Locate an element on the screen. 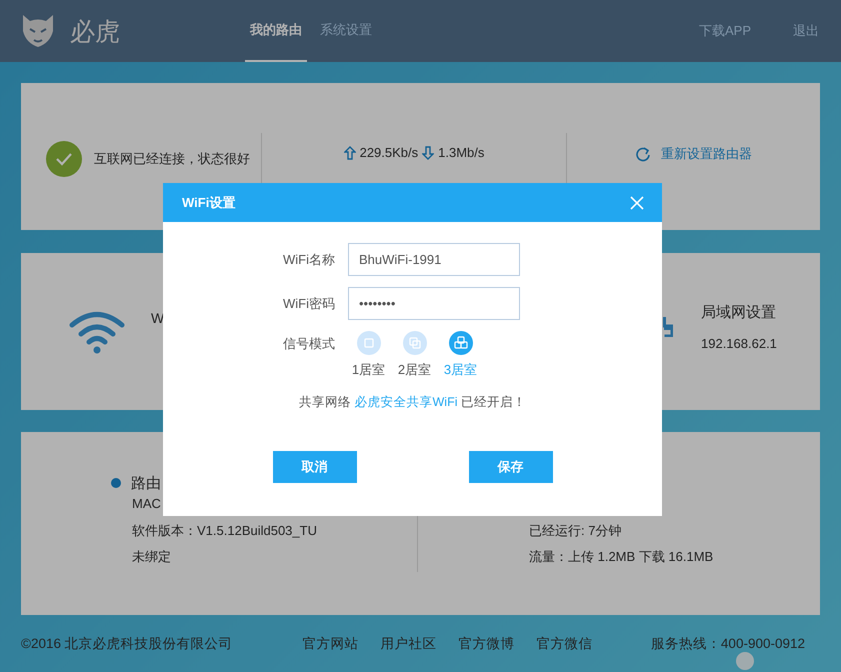 The width and height of the screenshot is (841, 672). wifi-icon is located at coordinates (97, 332).